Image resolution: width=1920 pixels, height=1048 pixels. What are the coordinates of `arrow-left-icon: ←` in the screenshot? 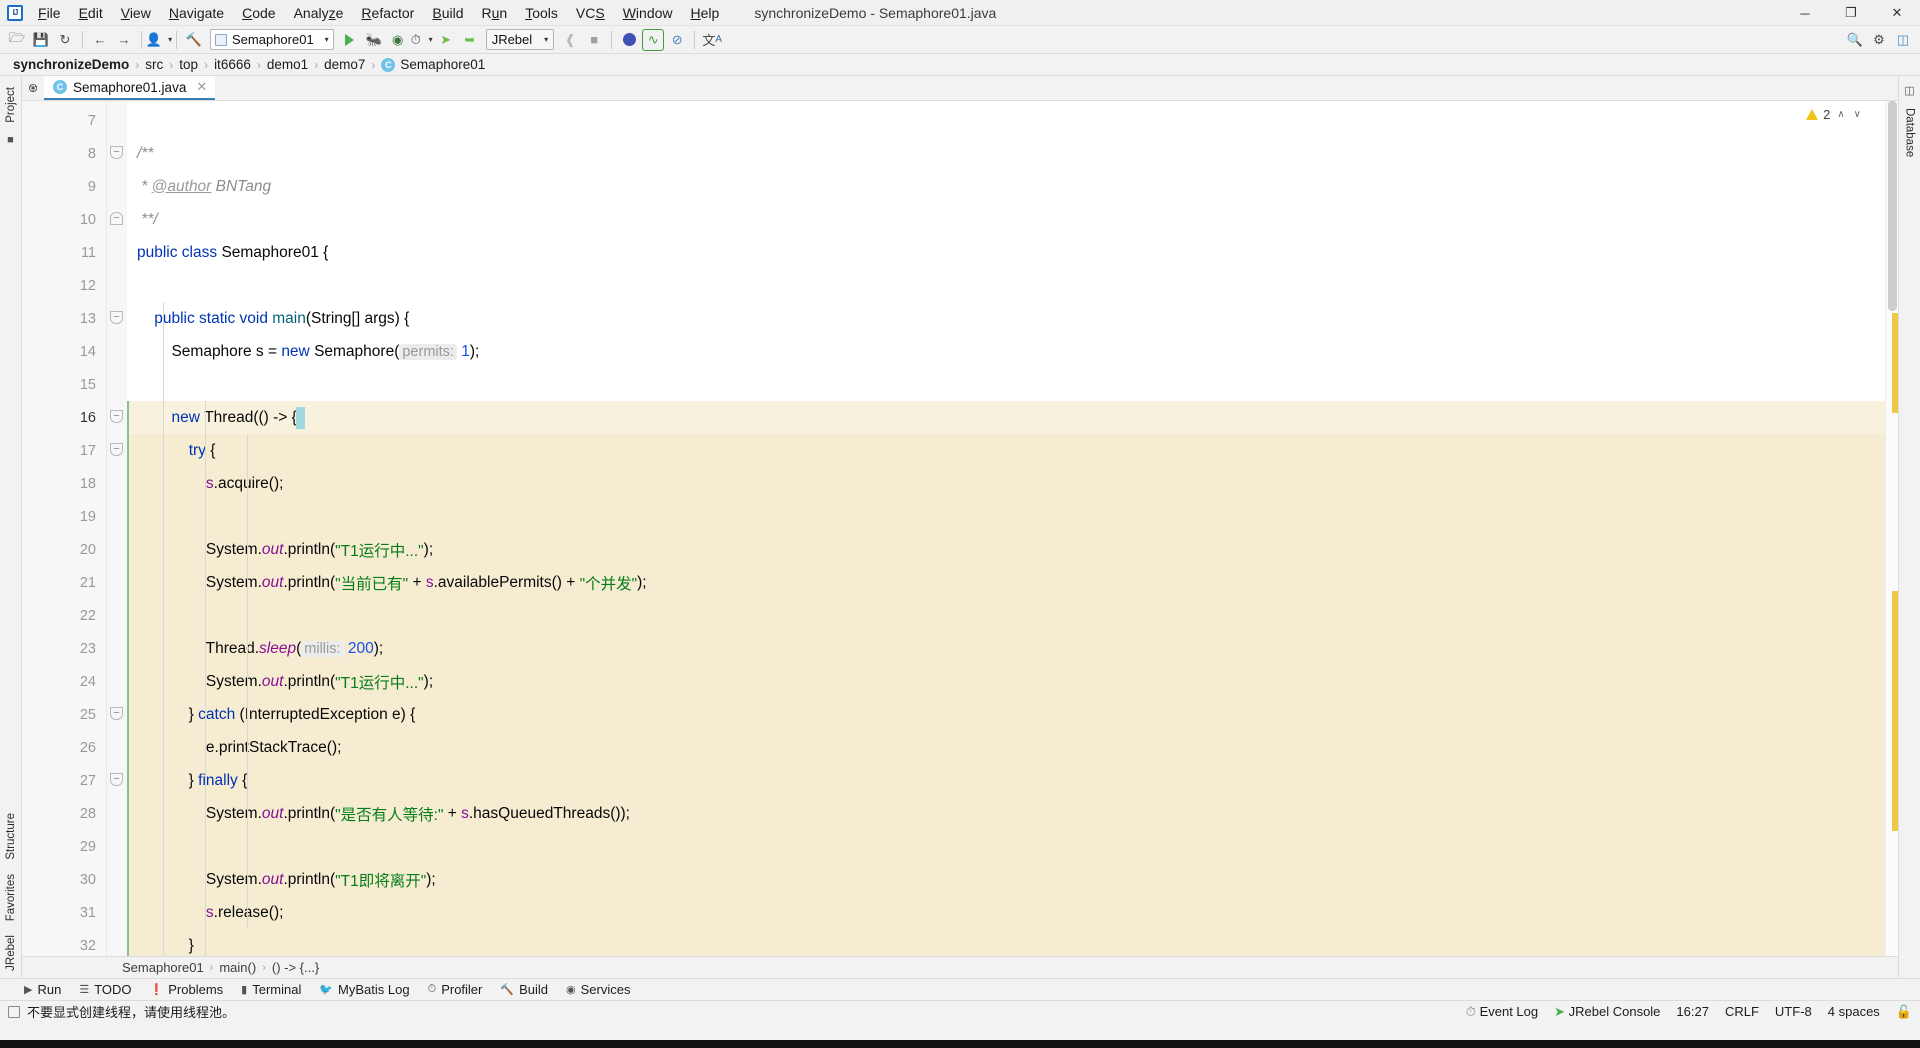 It's located at (100, 40).